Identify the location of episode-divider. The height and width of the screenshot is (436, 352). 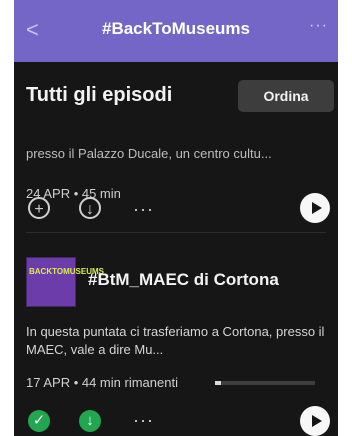
(176, 232).